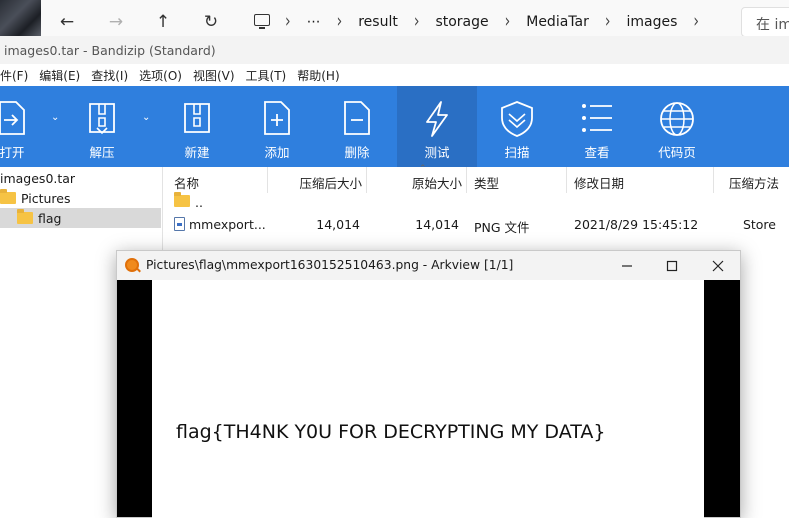 This screenshot has height=518, width=789. What do you see at coordinates (116, 22) in the screenshot?
I see `forward-arrow-icon: →` at bounding box center [116, 22].